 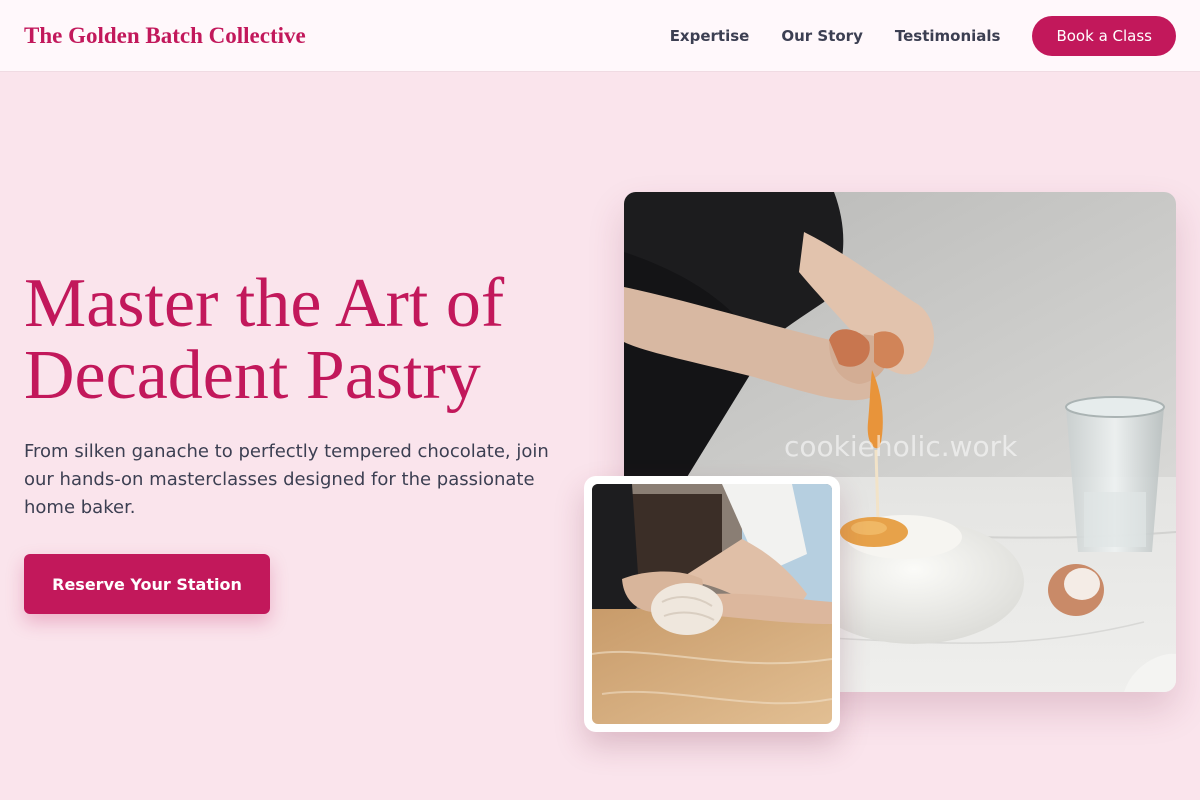 I want to click on watermark-text: cookieholic.work, so click(x=901, y=446).